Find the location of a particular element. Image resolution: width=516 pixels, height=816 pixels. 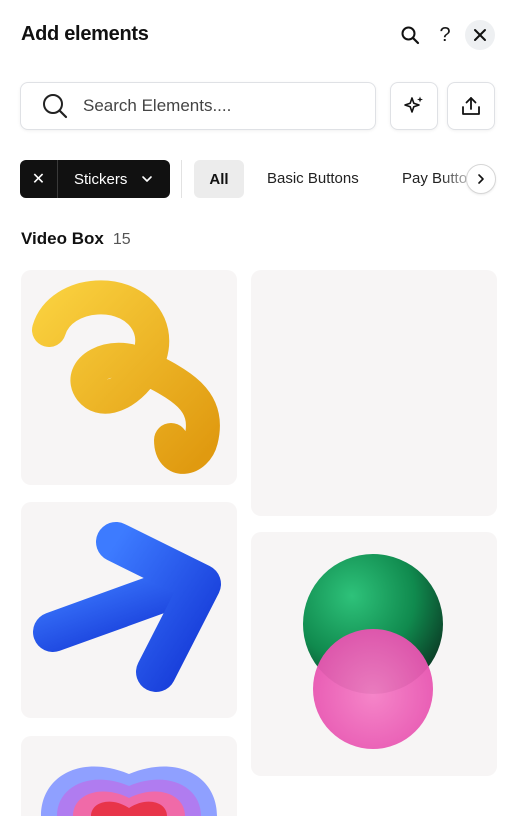

filter-bar: ✕ Stickers All Basic Buttons Pay Buttons is located at coordinates (258, 179).